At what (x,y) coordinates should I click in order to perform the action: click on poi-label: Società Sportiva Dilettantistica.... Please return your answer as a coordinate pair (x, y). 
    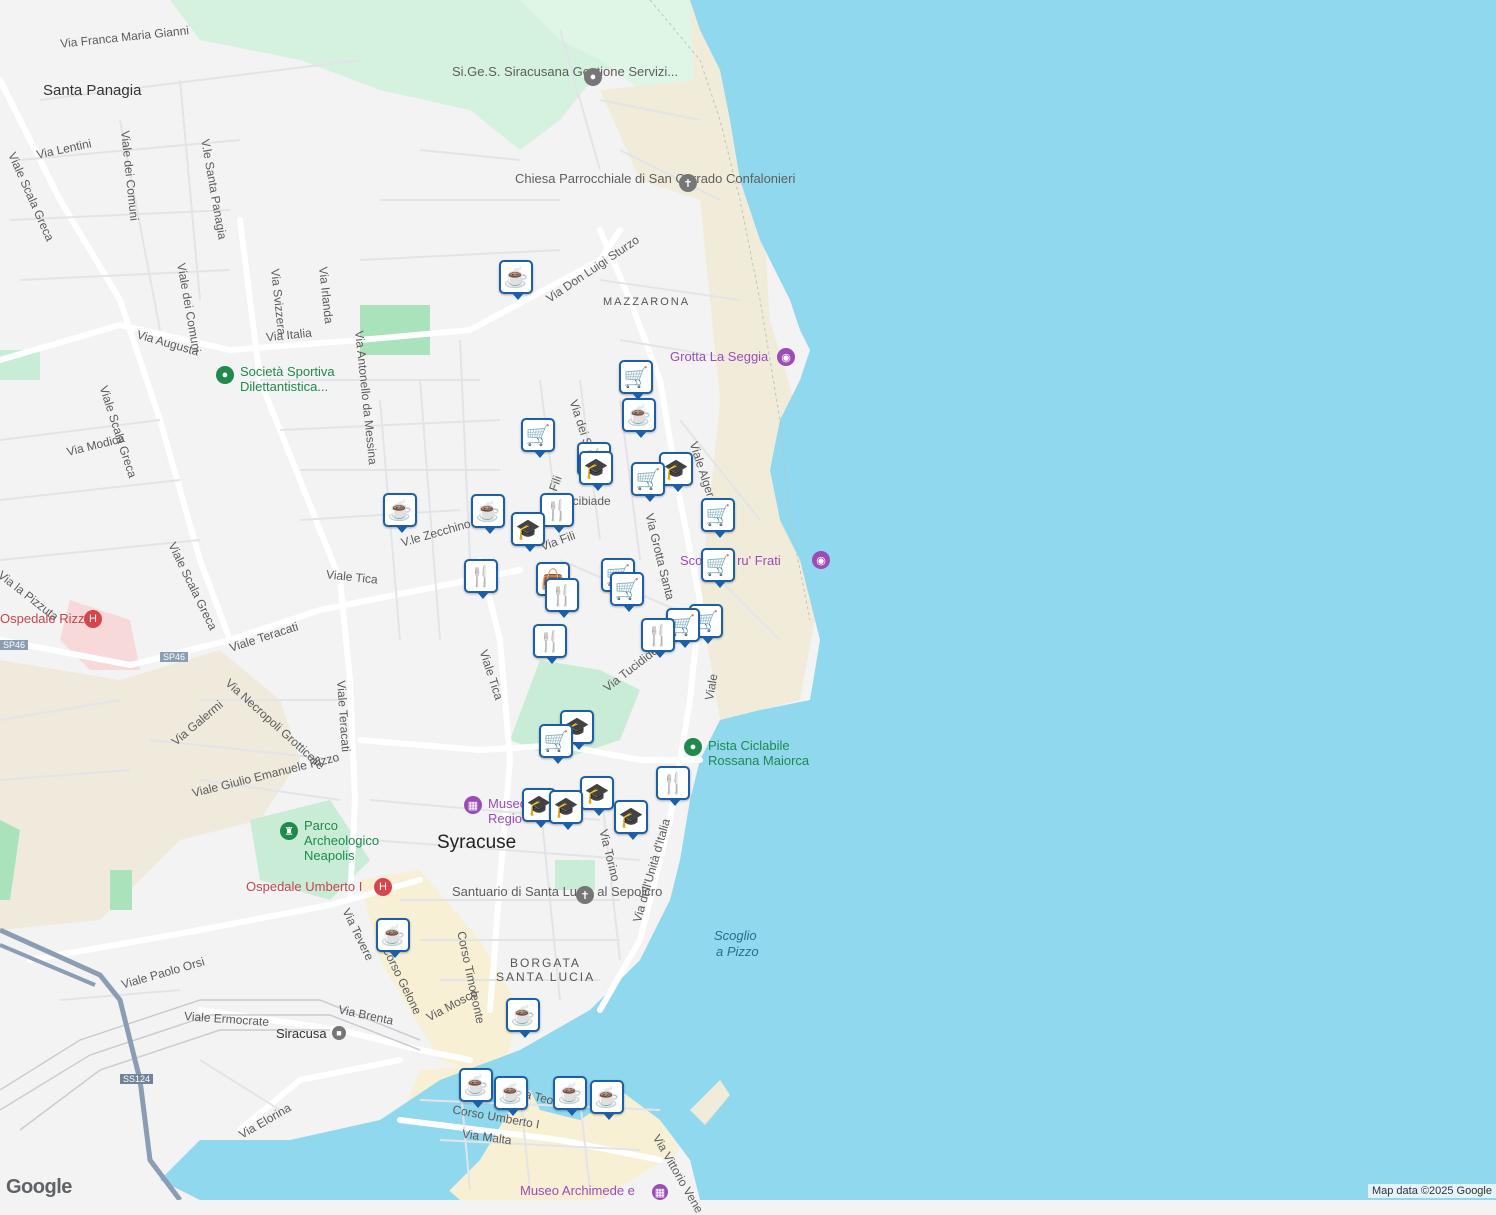
    Looking at the image, I should click on (295, 379).